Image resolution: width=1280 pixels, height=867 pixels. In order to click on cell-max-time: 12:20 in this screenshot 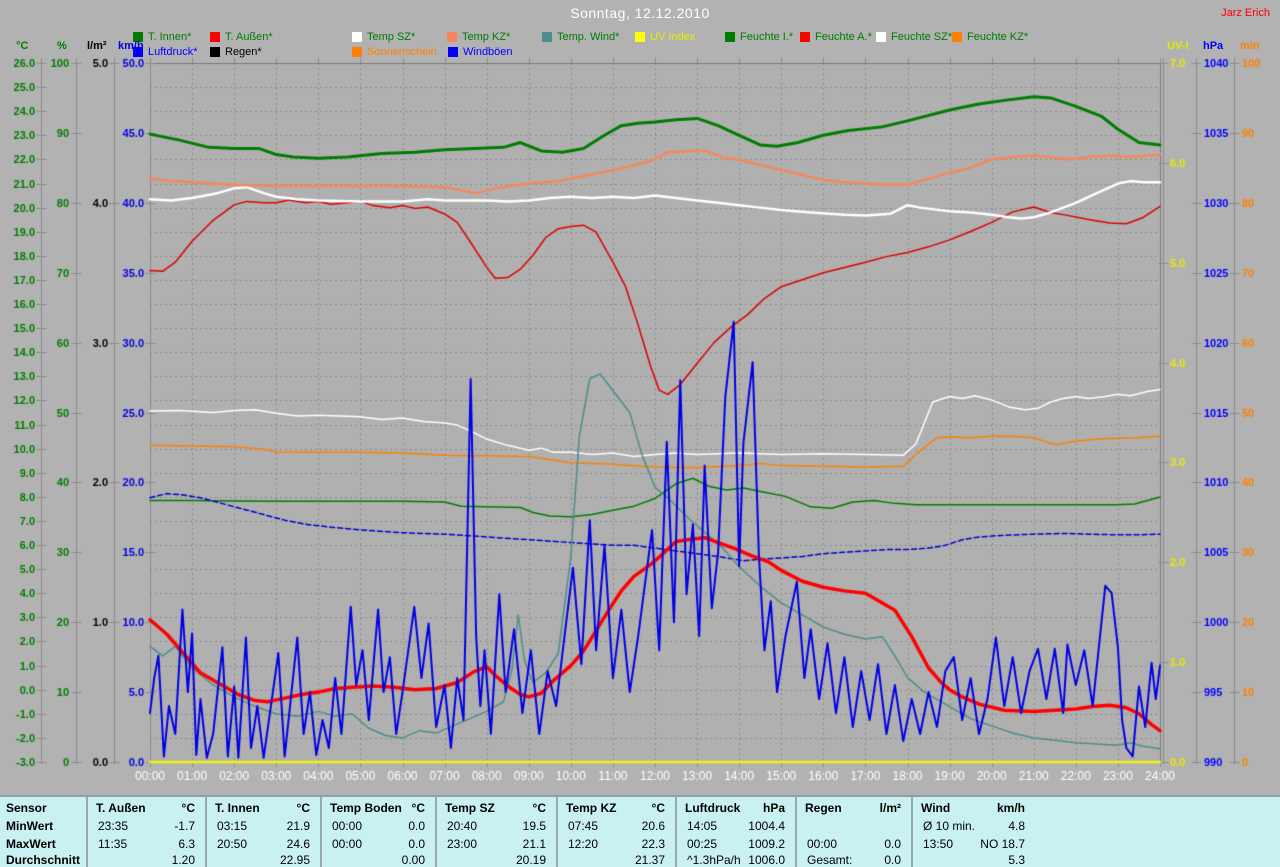, I will do `click(583, 844)`.